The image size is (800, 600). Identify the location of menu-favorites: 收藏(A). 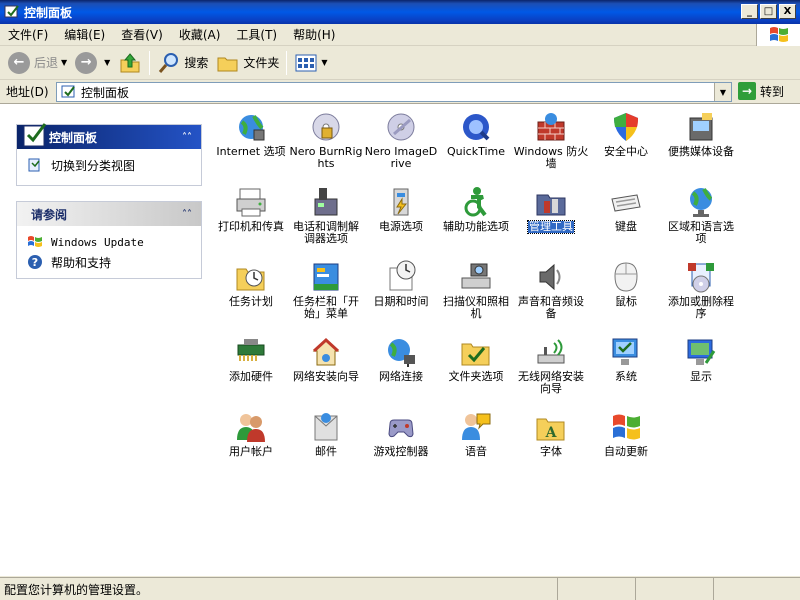
(200, 35).